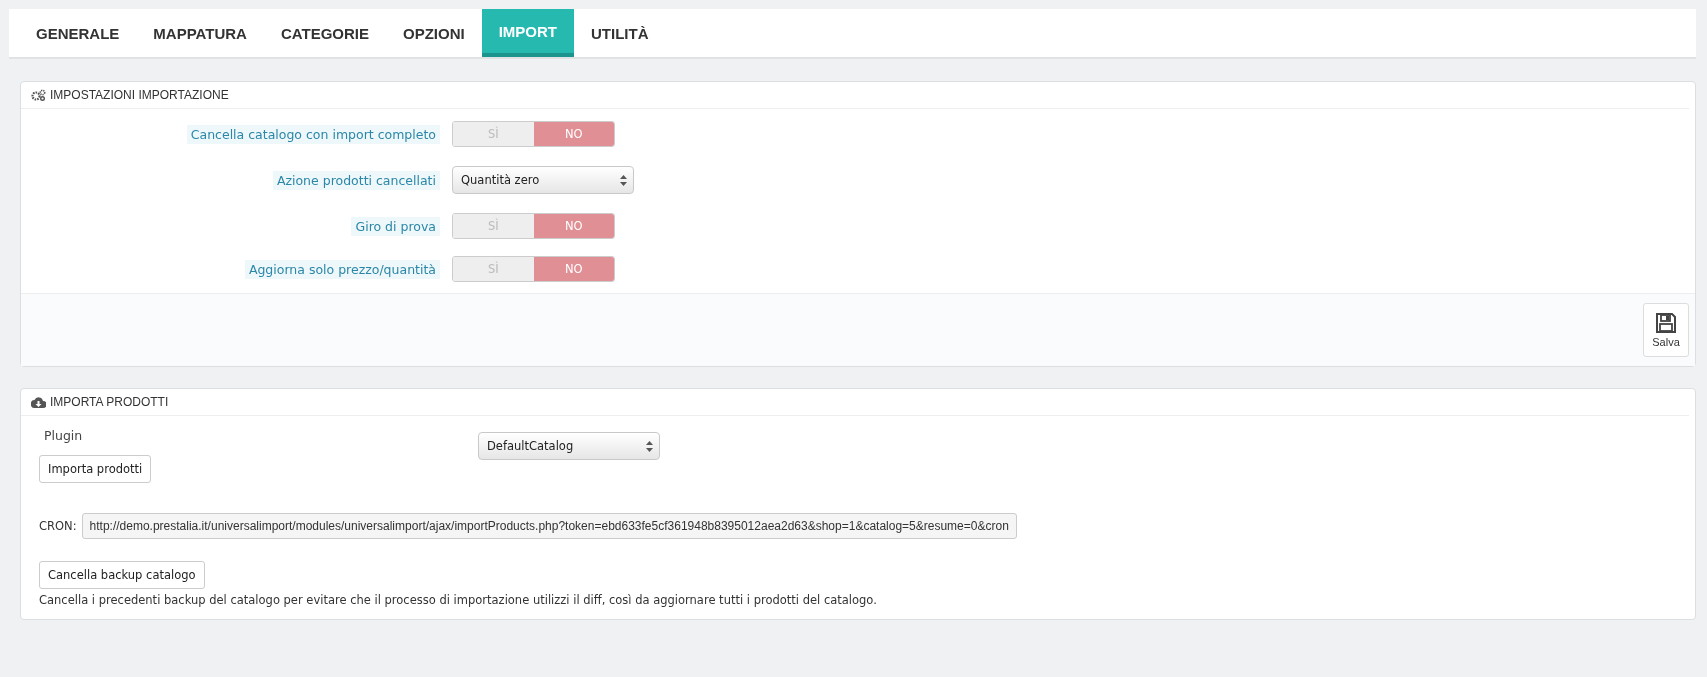  I want to click on plugin-label: Plugin, so click(63, 436).